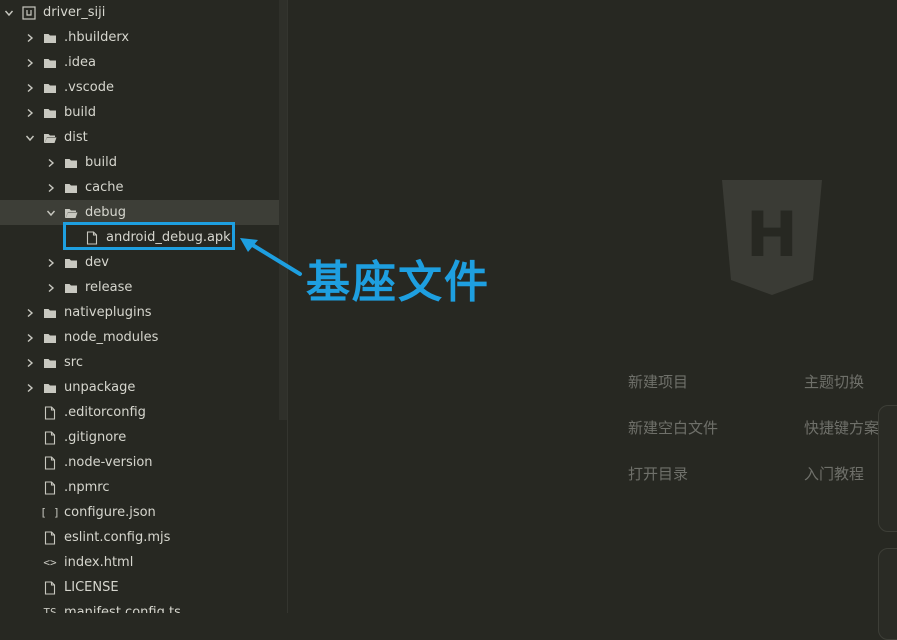 Image resolution: width=897 pixels, height=640 pixels. What do you see at coordinates (658, 381) in the screenshot?
I see `new-project-link: 新建项目` at bounding box center [658, 381].